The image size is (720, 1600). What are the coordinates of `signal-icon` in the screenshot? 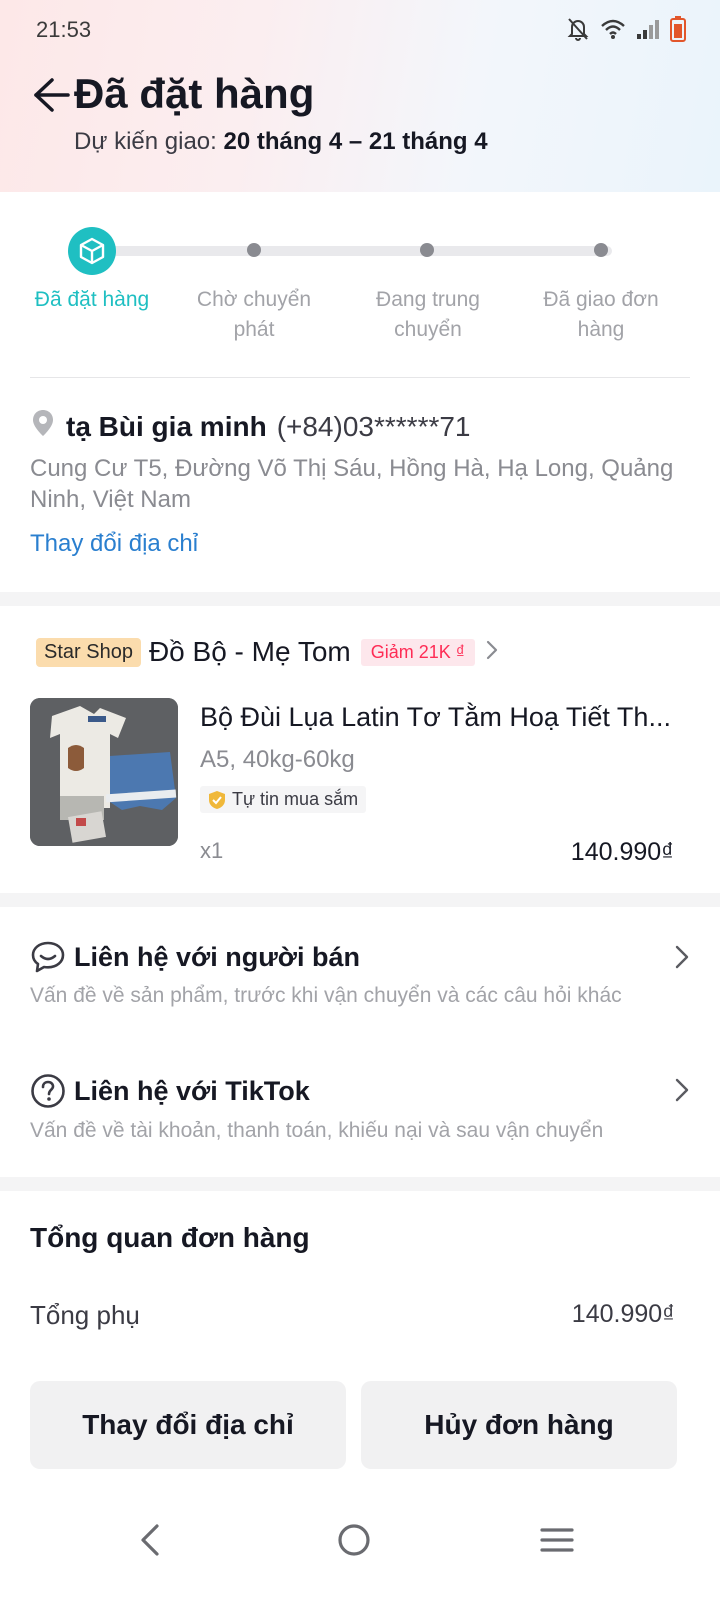 It's located at (648, 31).